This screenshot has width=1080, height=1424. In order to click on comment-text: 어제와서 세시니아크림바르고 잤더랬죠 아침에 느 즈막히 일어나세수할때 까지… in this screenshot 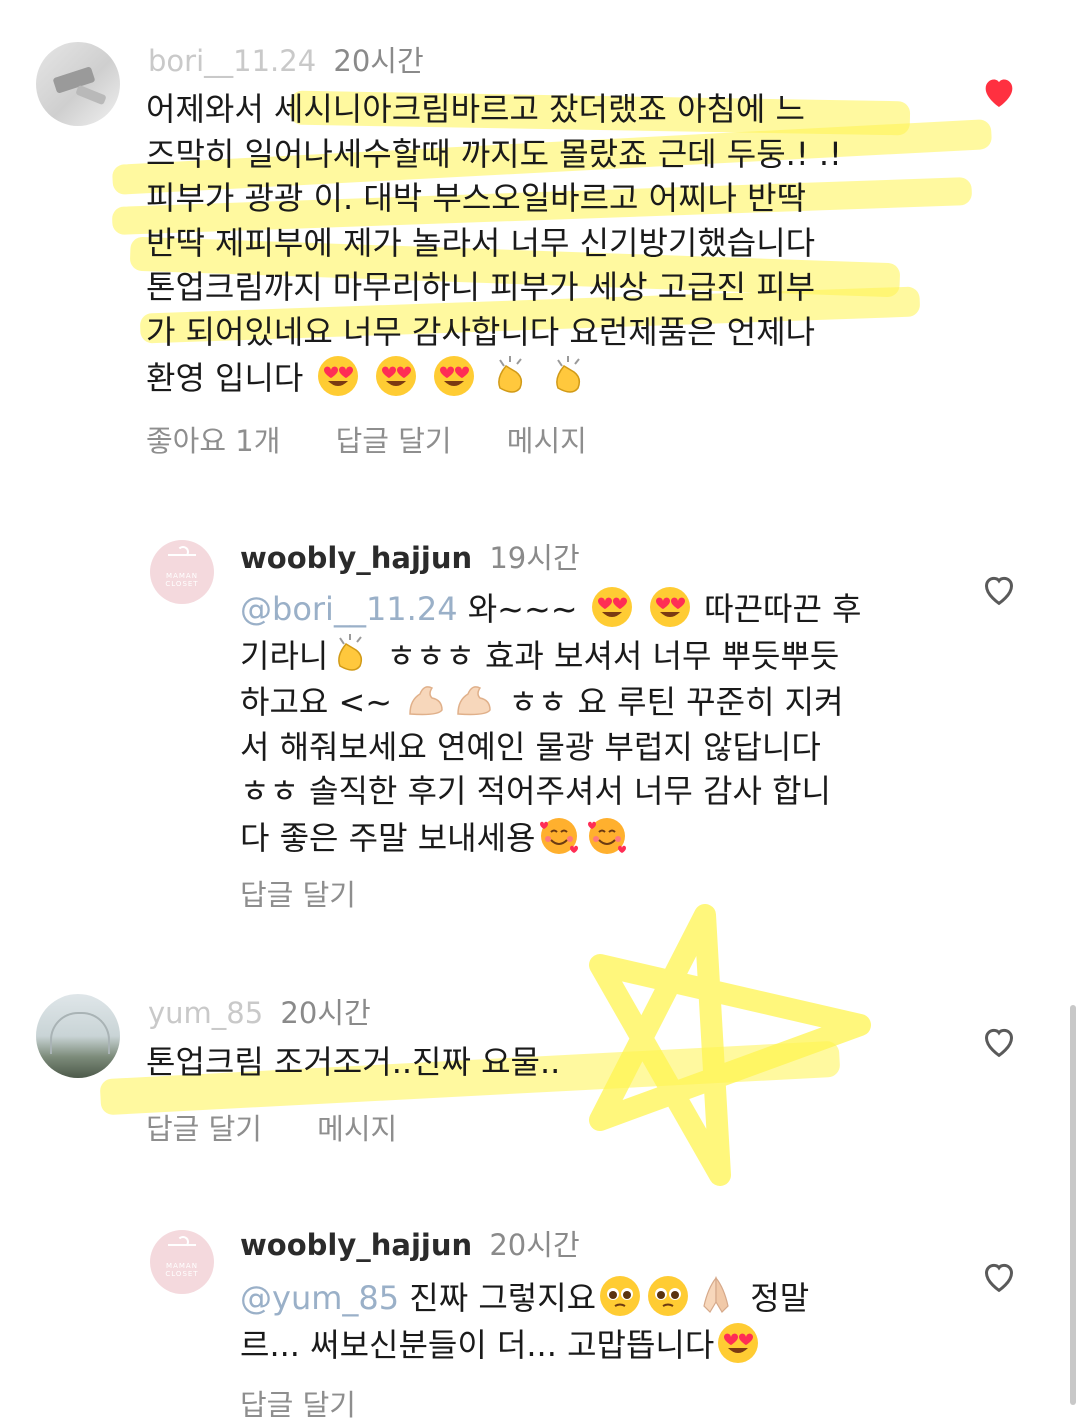, I will do `click(494, 244)`.